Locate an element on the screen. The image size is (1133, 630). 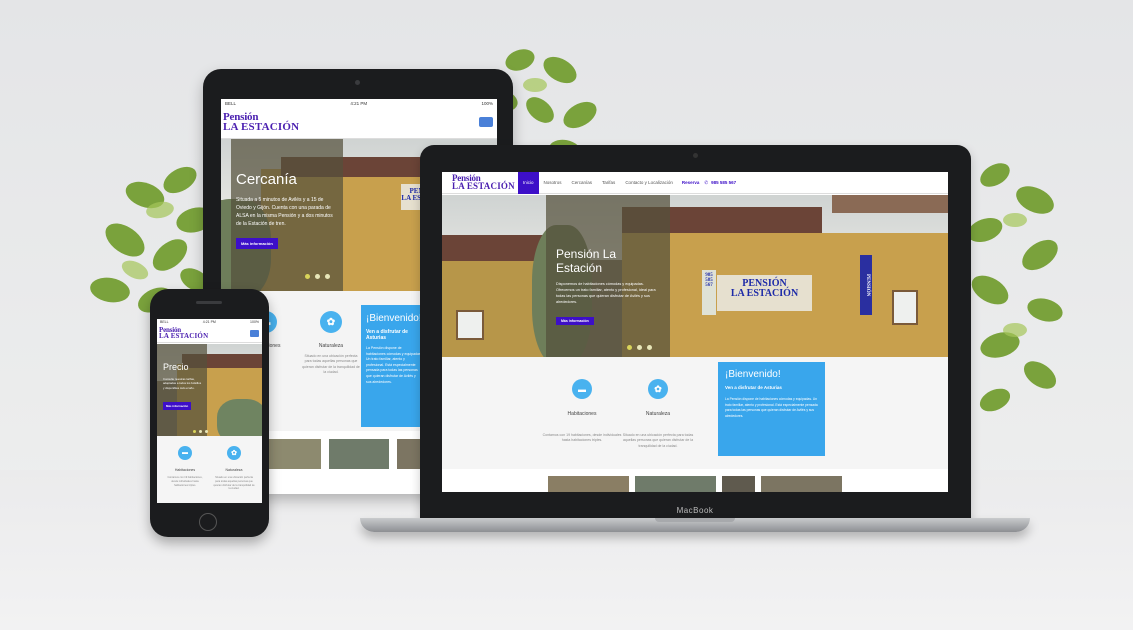
nav-reserva: Reserva is located at coordinates (691, 183).